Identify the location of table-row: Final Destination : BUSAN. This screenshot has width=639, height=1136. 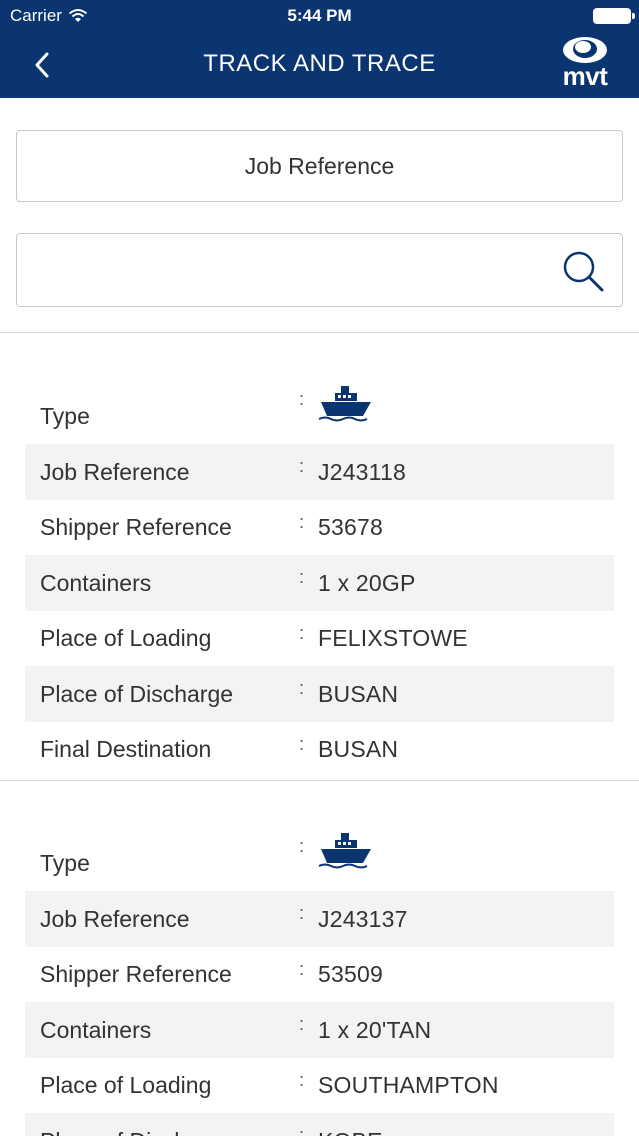
(319, 750).